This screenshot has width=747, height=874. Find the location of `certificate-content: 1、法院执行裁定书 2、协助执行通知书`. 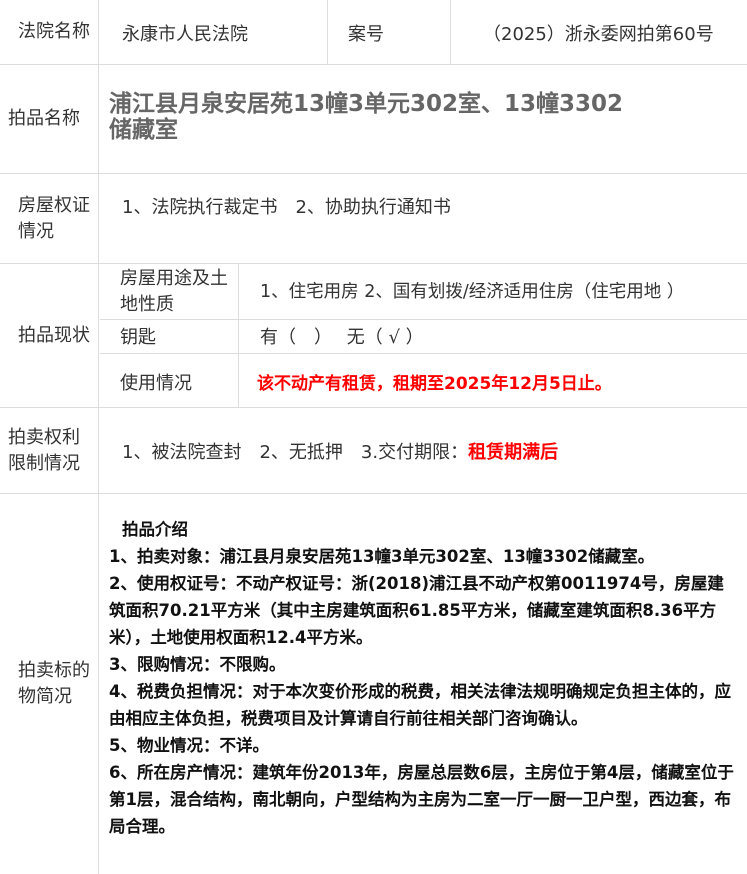

certificate-content: 1、法院执行裁定书 2、协助执行通知书 is located at coordinates (423, 218).